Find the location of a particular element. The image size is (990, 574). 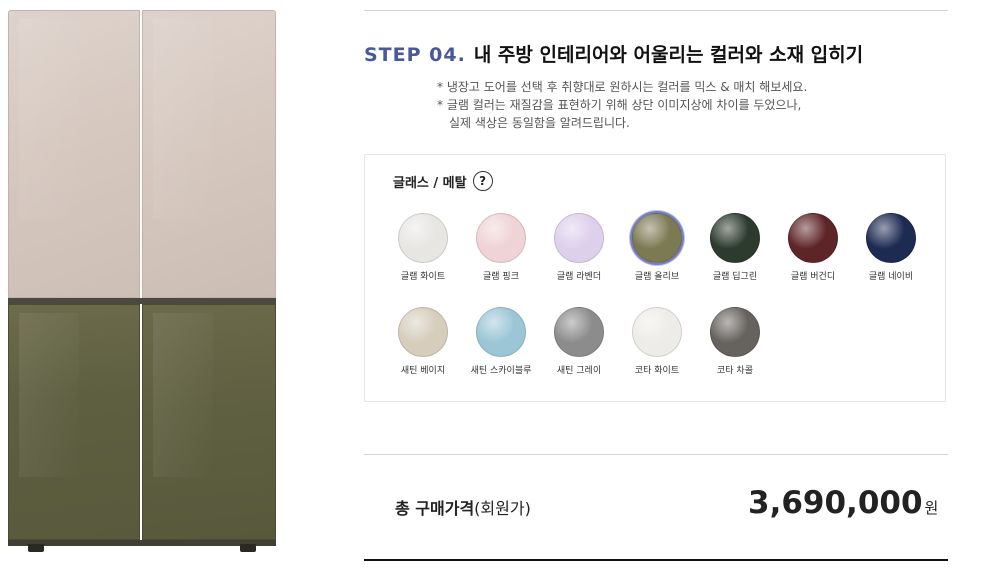

swatch-label: 코타 화이트 is located at coordinates (657, 371).